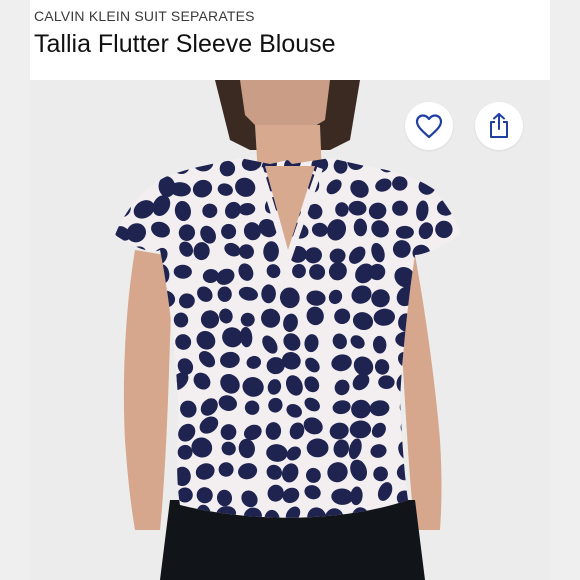  I want to click on product-title: Tallia Flutter Sleeve Blouse, so click(185, 44).